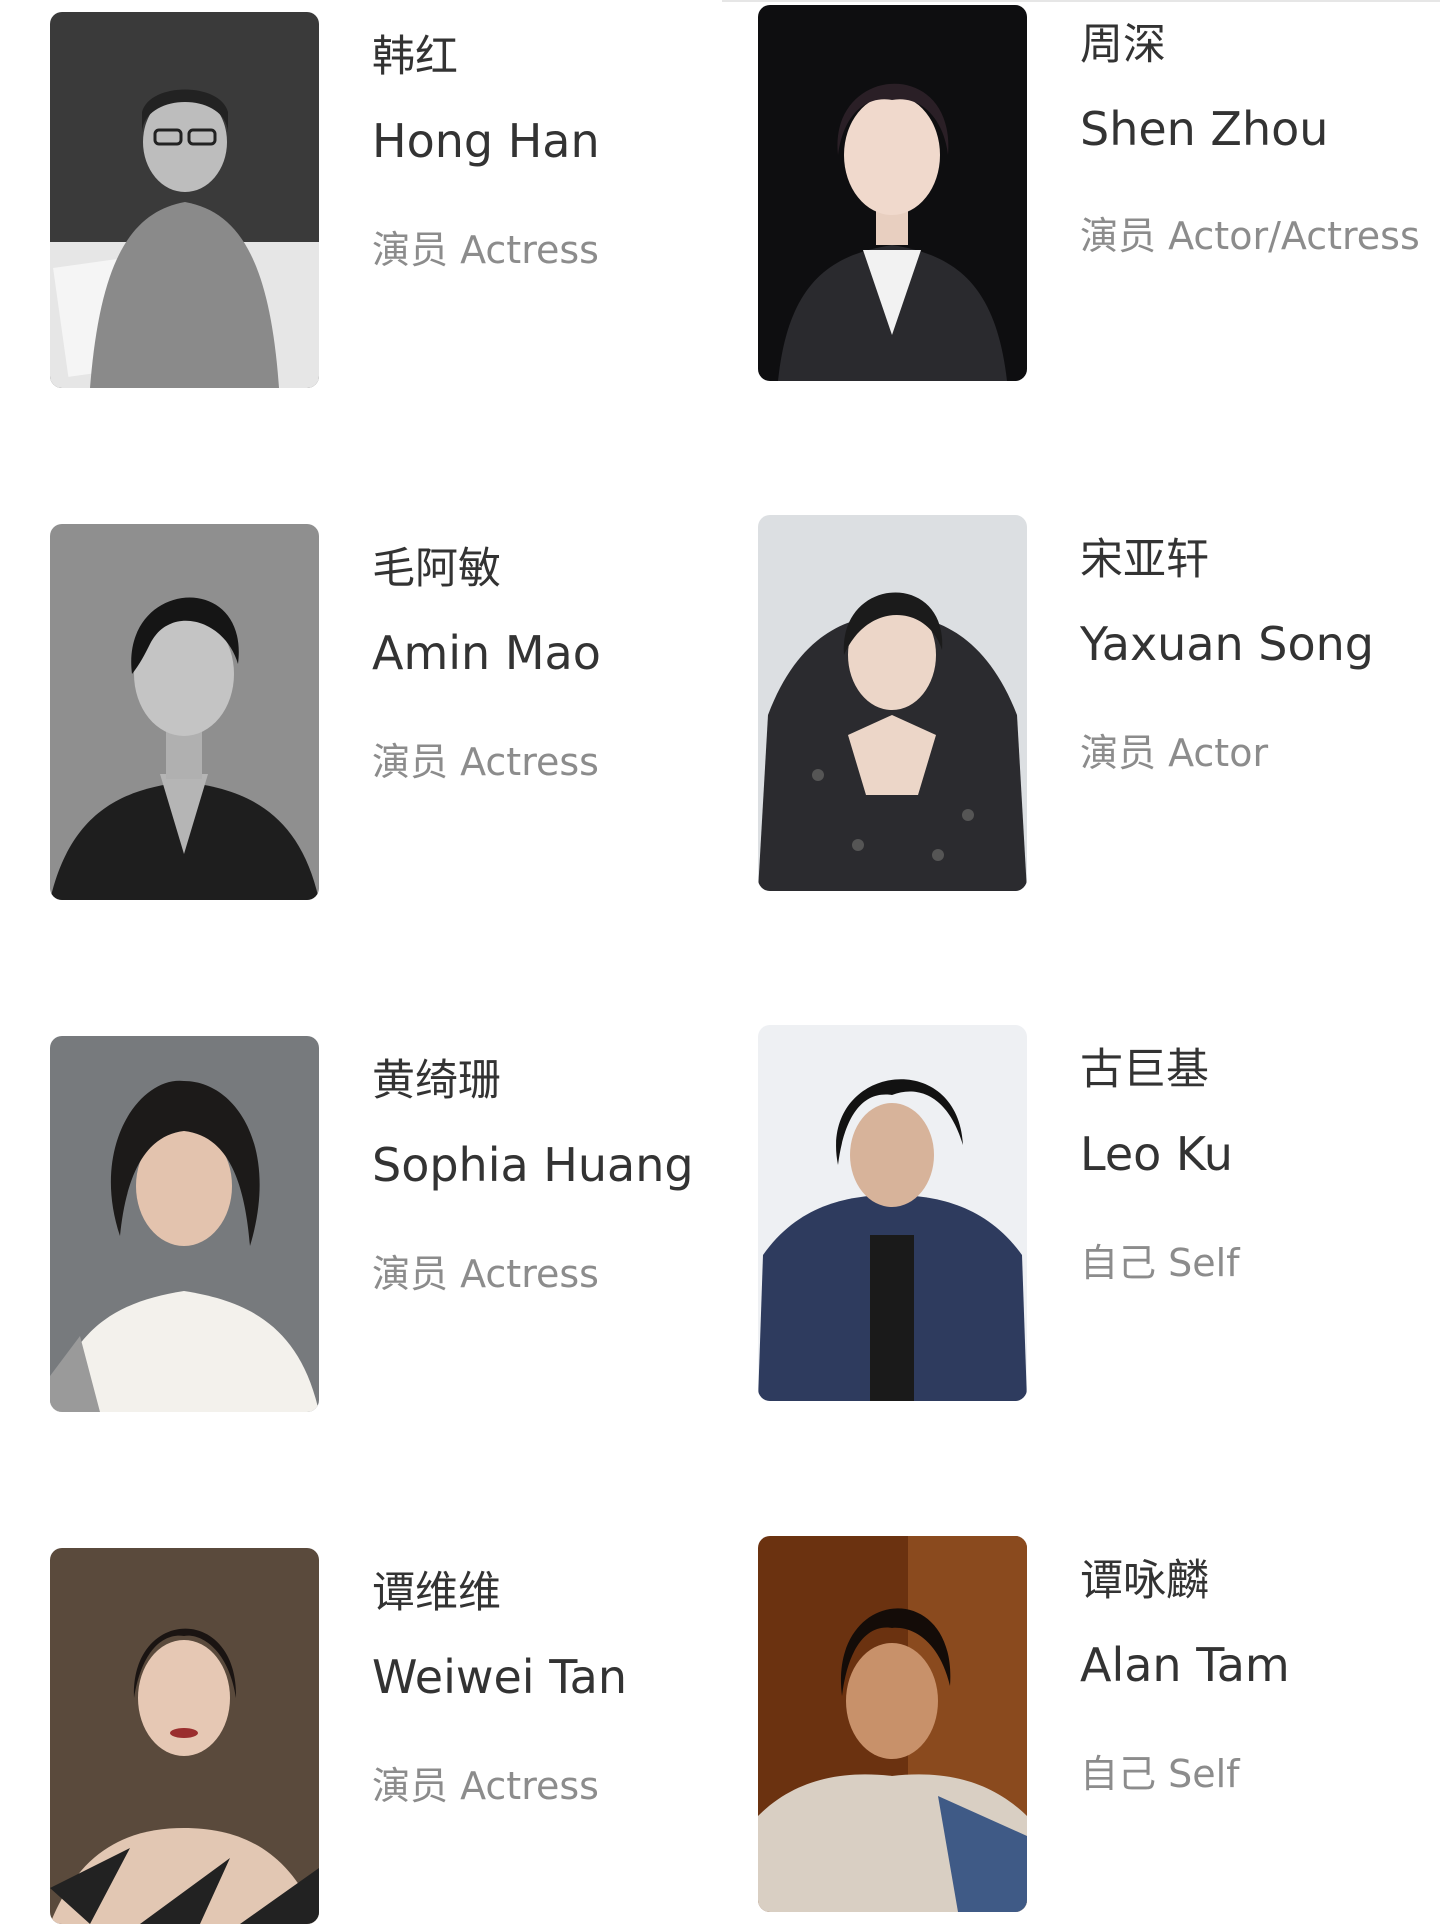 The image size is (1440, 1928). Describe the element at coordinates (380, 714) in the screenshot. I see `cast-card: 毛阿敏 Amin Mao 演员 Actress` at that location.